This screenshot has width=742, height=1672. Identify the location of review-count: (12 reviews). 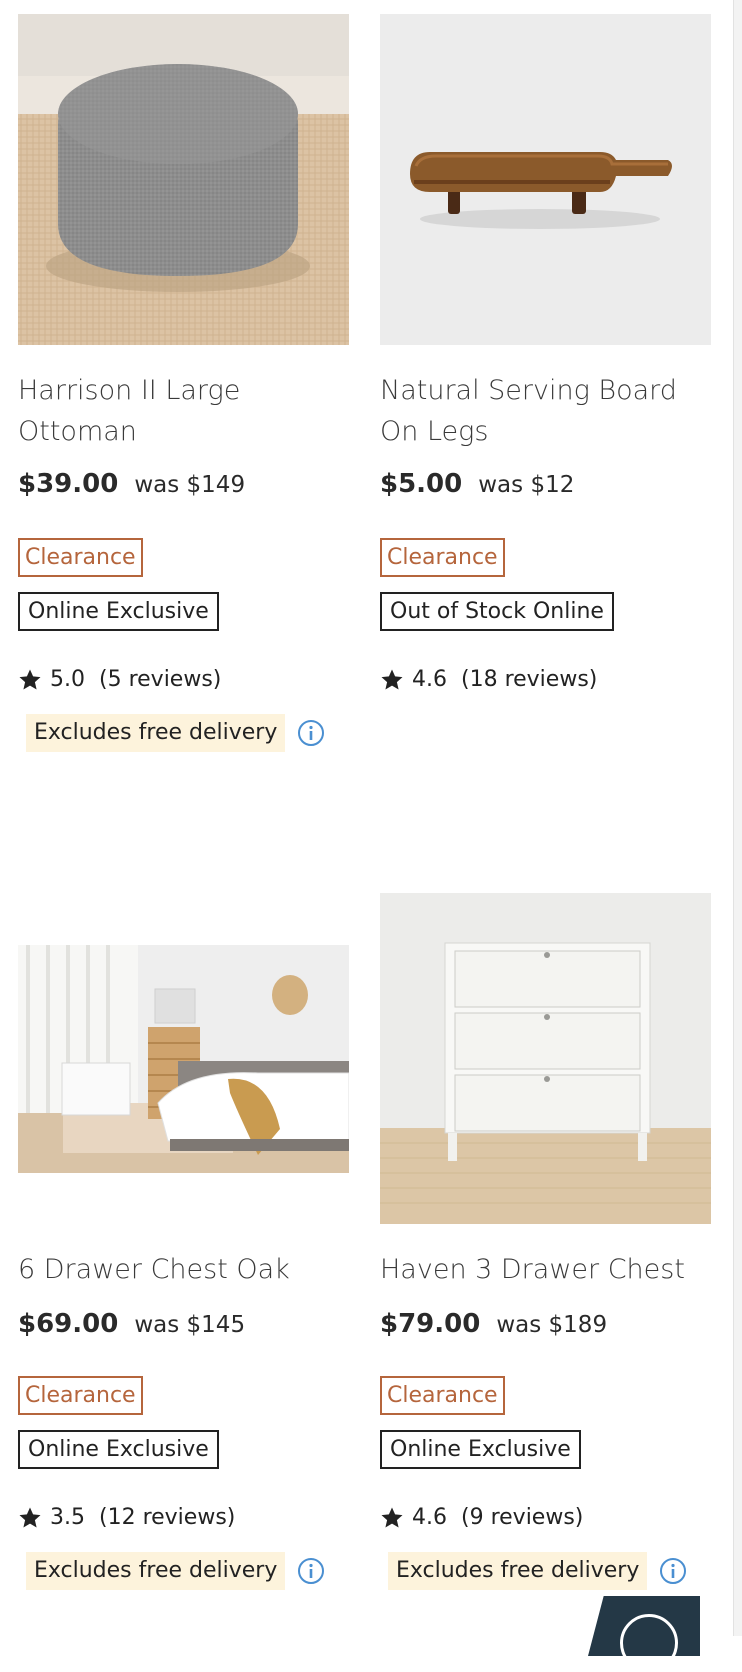
(167, 1517).